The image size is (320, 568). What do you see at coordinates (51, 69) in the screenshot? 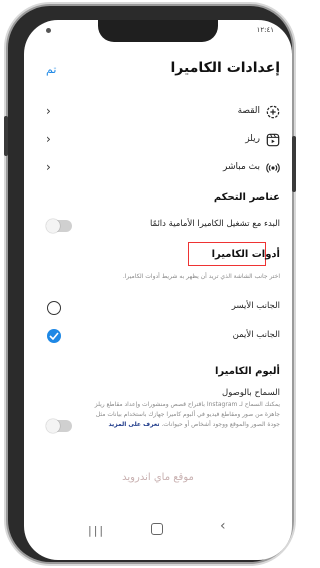
I see `done-button: تم` at bounding box center [51, 69].